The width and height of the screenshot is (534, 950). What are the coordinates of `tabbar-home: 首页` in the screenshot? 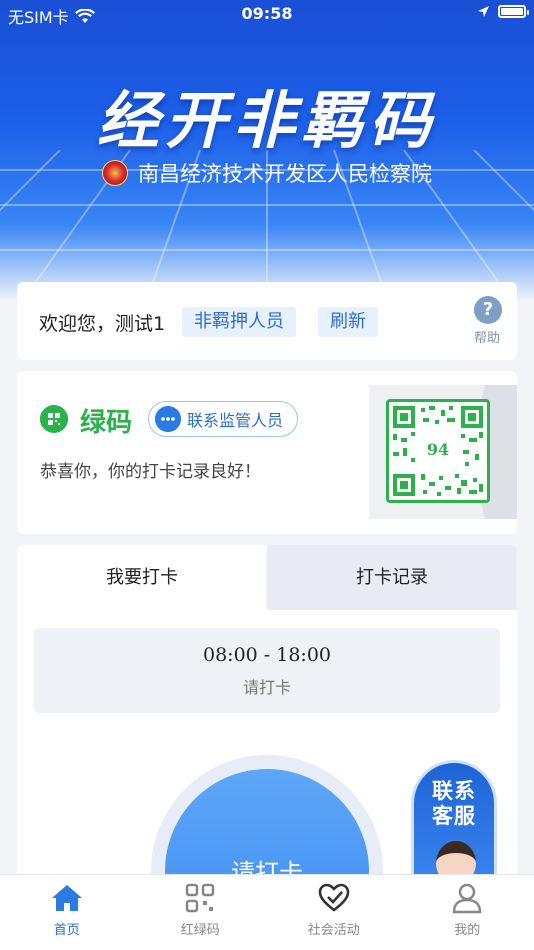 It's located at (67, 912).